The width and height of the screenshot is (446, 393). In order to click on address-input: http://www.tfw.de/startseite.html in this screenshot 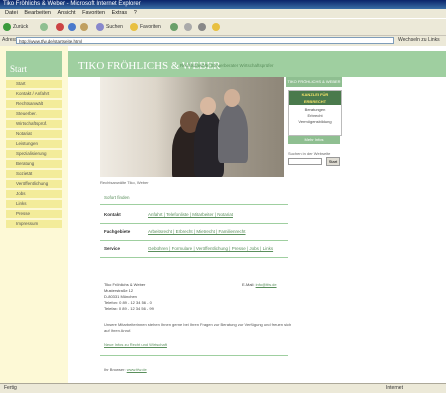, I will do `click(205, 40)`.